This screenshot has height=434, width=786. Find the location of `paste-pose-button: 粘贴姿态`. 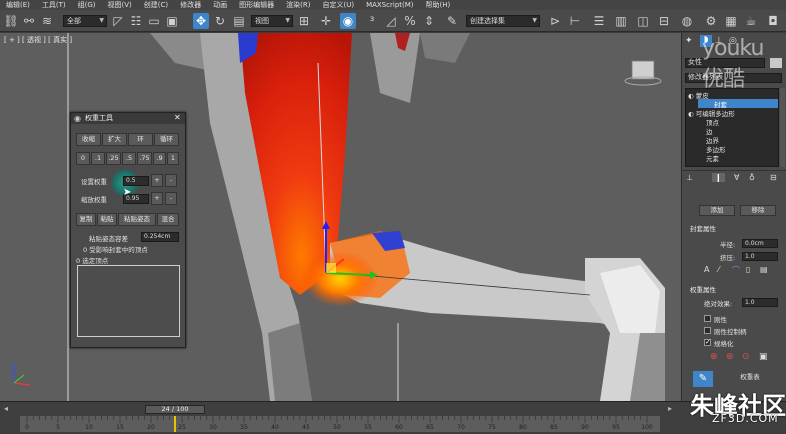

paste-pose-button: 粘贴姿态 is located at coordinates (137, 219).